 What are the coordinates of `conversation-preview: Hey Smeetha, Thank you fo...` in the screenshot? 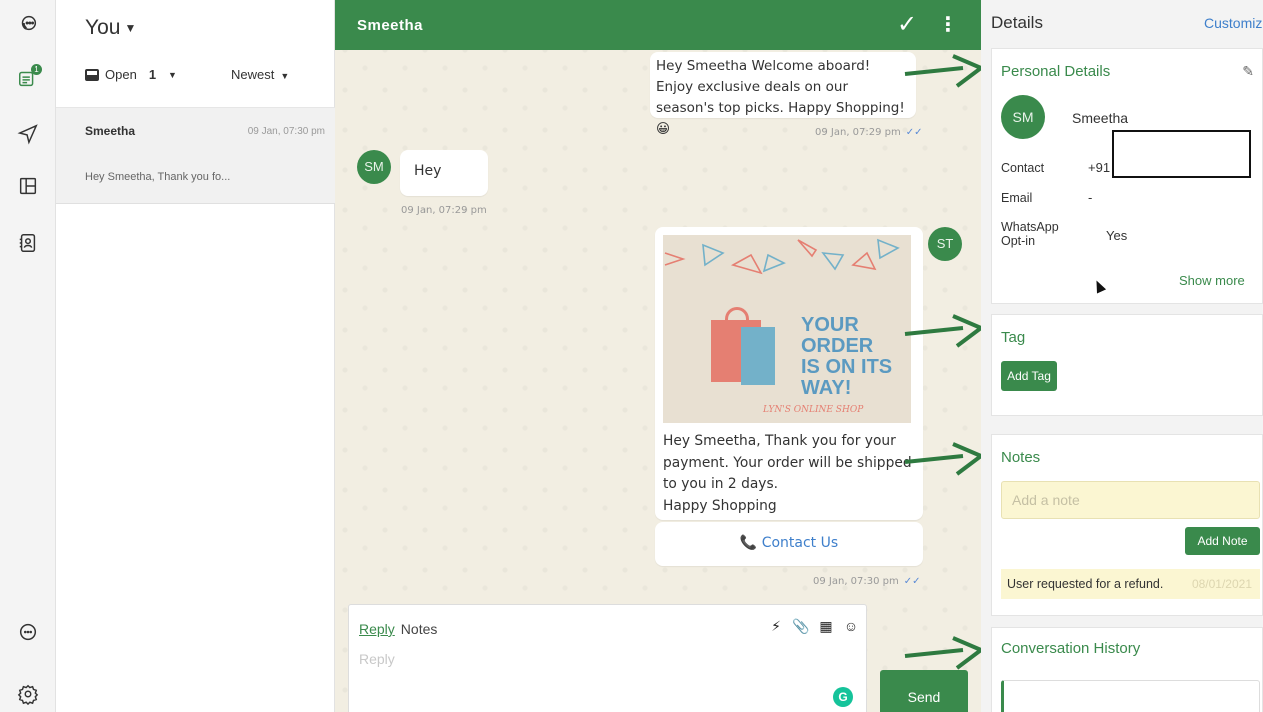 It's located at (158, 177).